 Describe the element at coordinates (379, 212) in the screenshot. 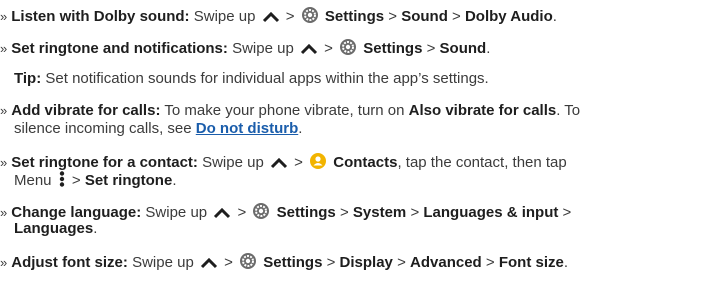

I see `path-step: System` at that location.